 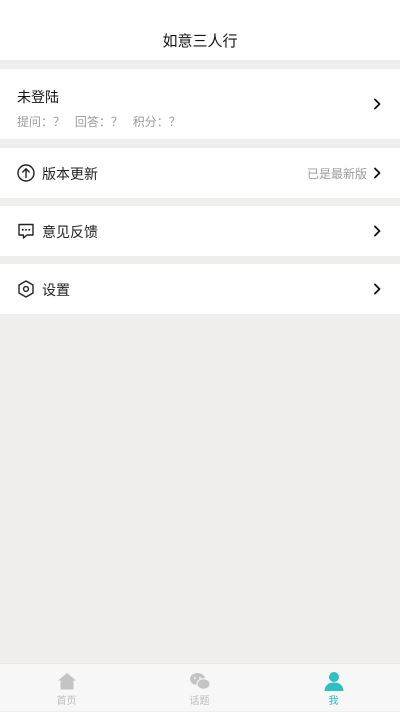 I want to click on tab-home: 首页, so click(x=66, y=688).